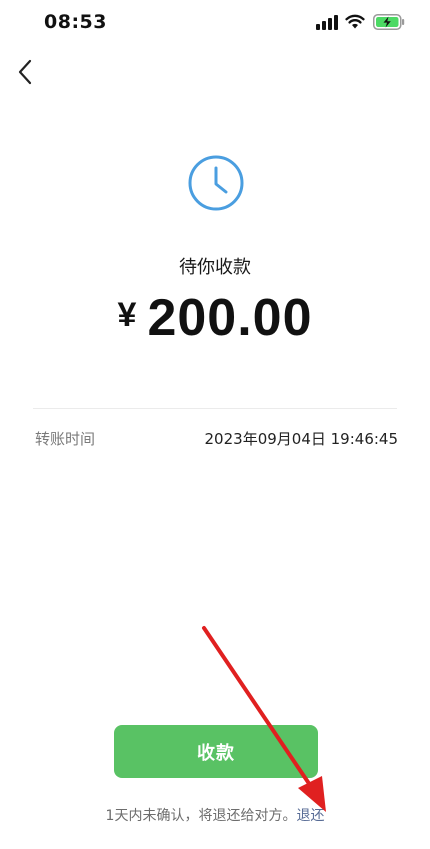 The width and height of the screenshot is (430, 849). I want to click on back-button, so click(25, 72).